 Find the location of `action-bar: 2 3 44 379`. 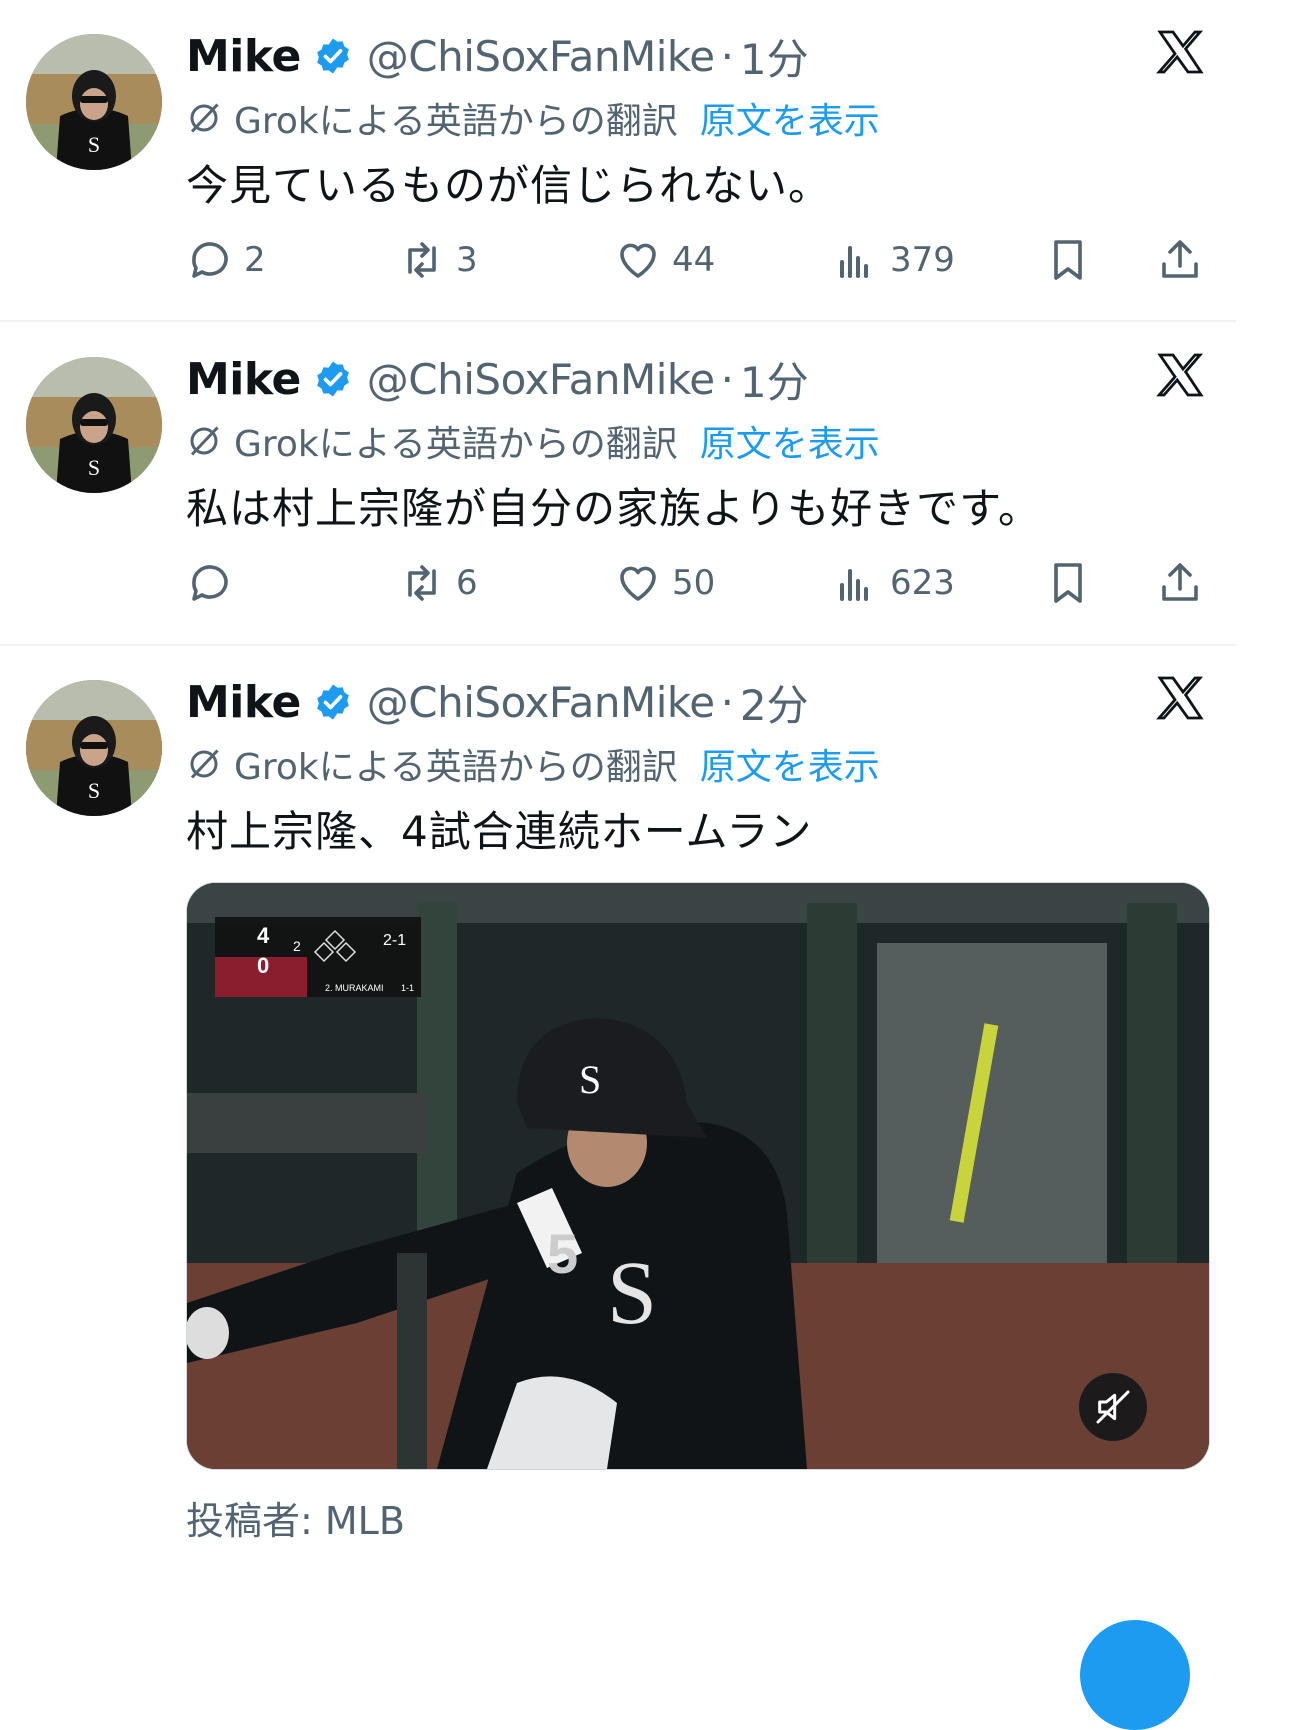

action-bar: 2 3 44 379 is located at coordinates (701, 260).